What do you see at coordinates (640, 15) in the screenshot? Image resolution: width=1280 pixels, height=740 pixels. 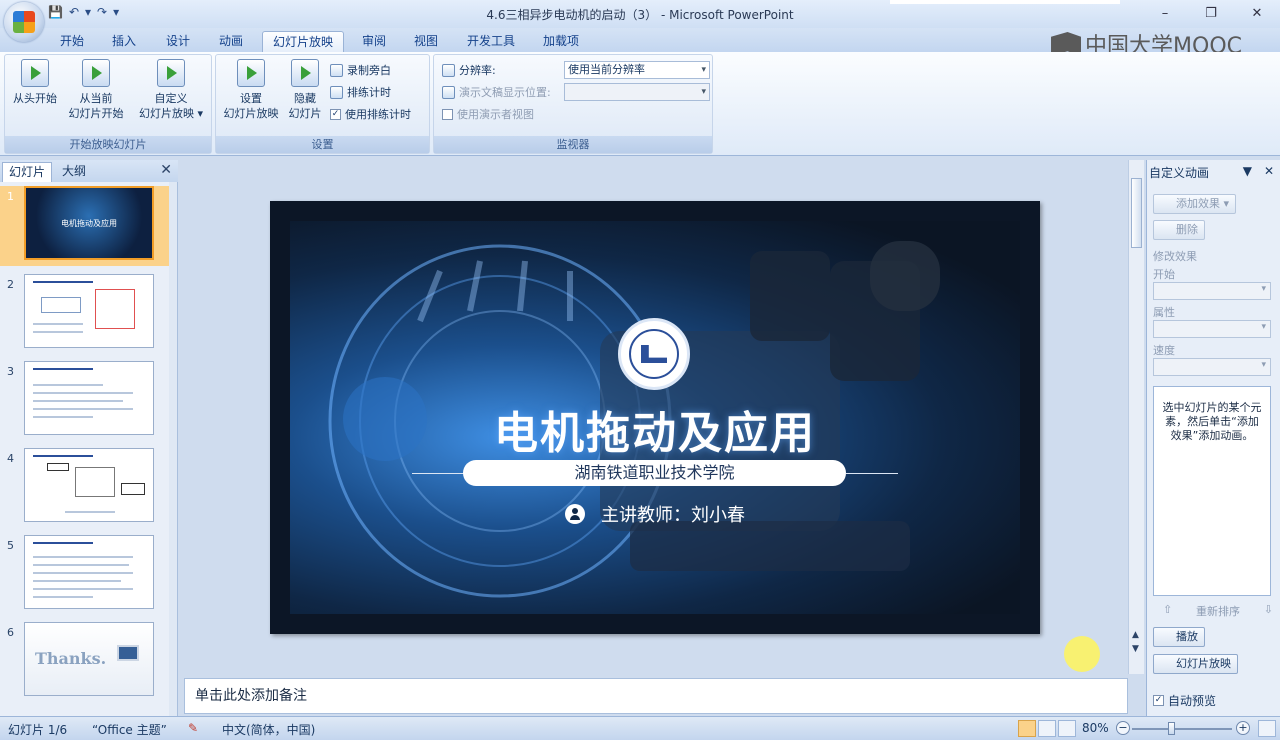 I see `window-title: 4.6三相异步电动机的启动（3） - Microsoft PowerPoint` at bounding box center [640, 15].